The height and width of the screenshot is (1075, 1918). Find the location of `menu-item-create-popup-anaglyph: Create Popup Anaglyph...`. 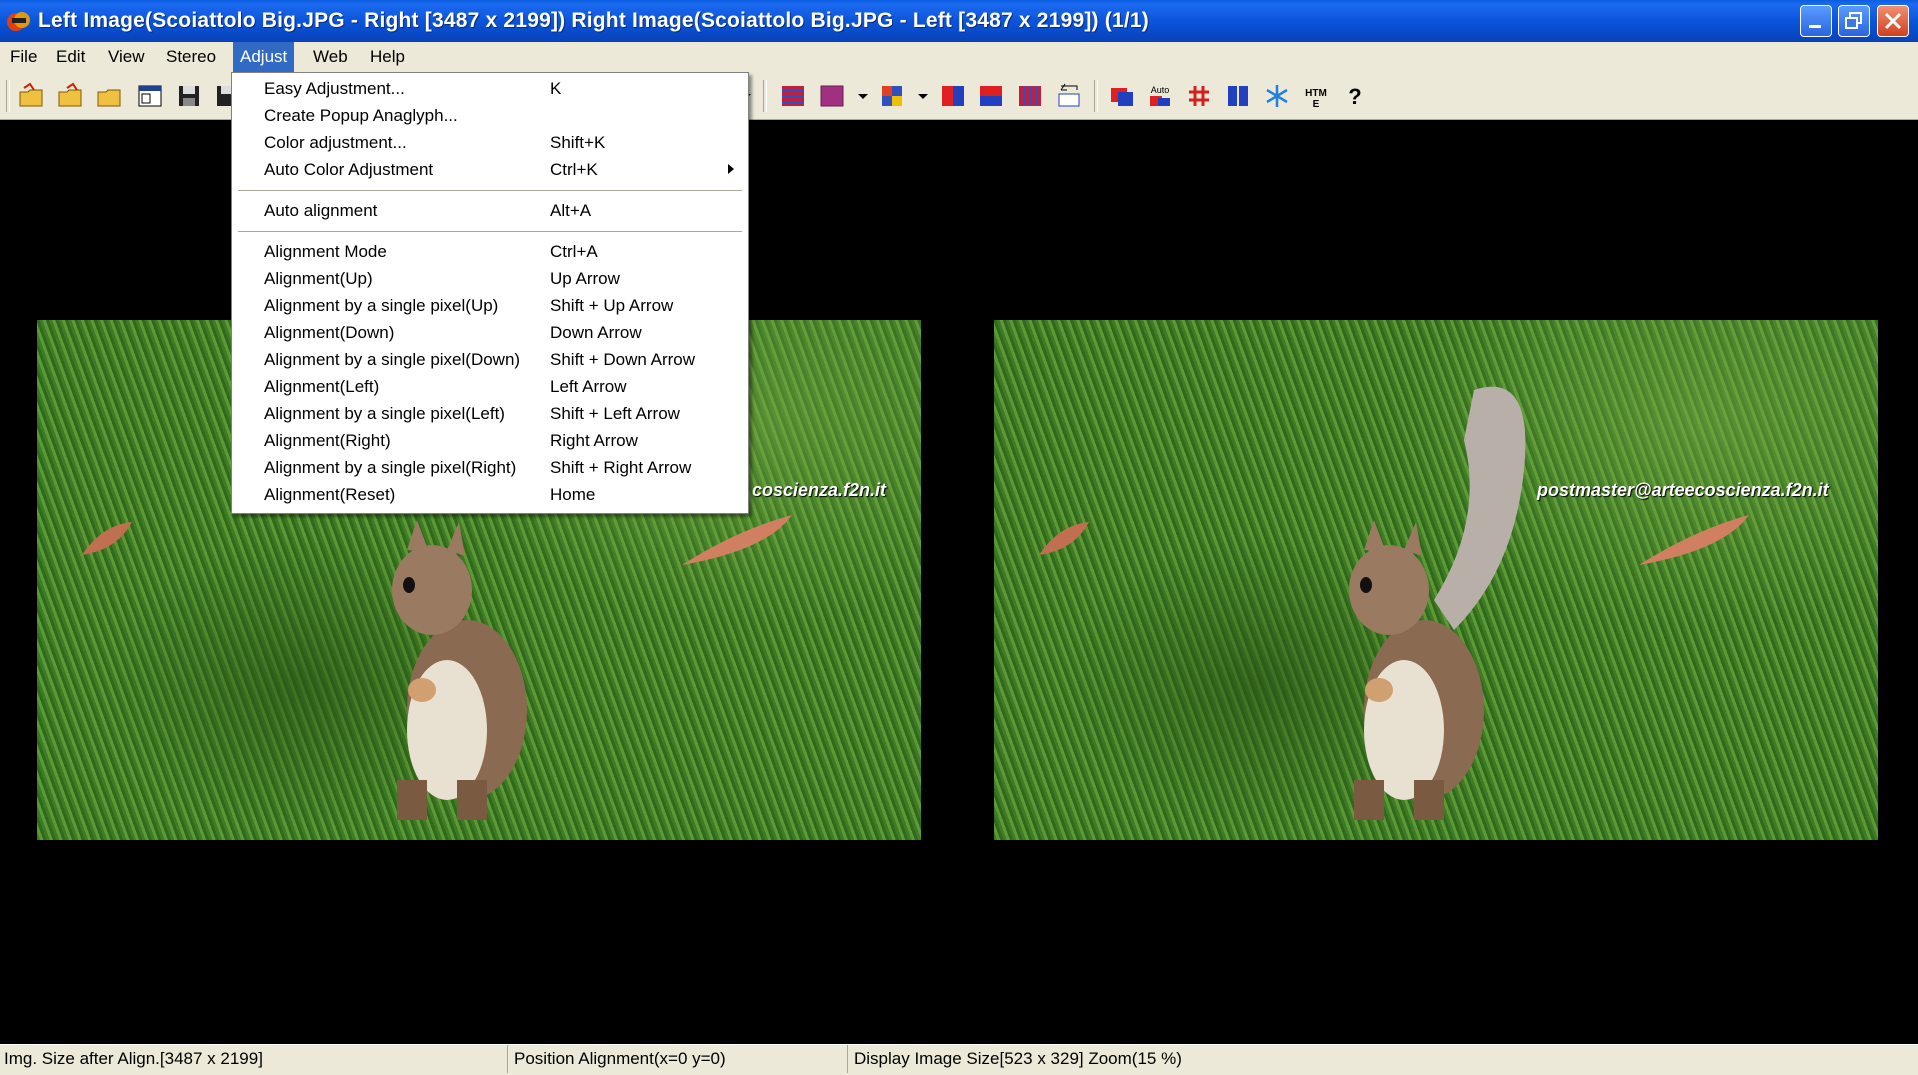

menu-item-create-popup-anaglyph: Create Popup Anaglyph... is located at coordinates (490, 115).